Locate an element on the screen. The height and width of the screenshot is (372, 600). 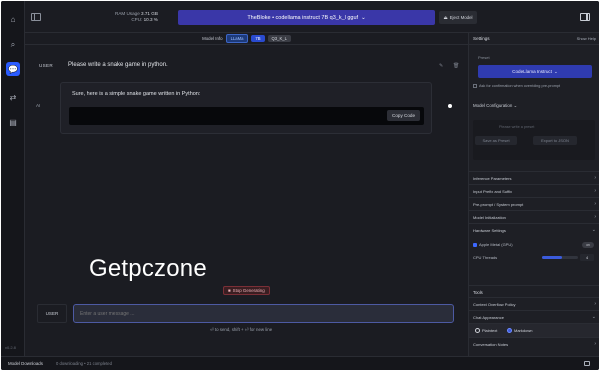
accordion-label: Chat Appearance is located at coordinates (488, 317).